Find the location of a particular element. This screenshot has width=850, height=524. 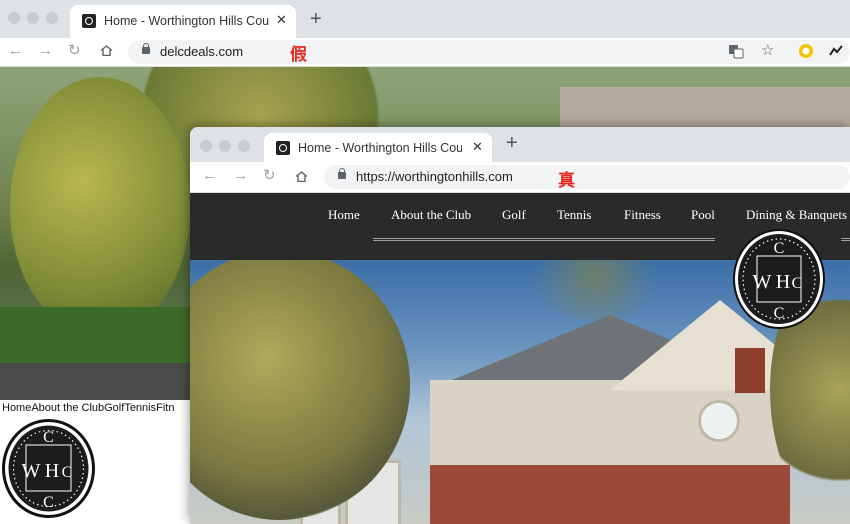

inner-lock-icon is located at coordinates (342, 173).